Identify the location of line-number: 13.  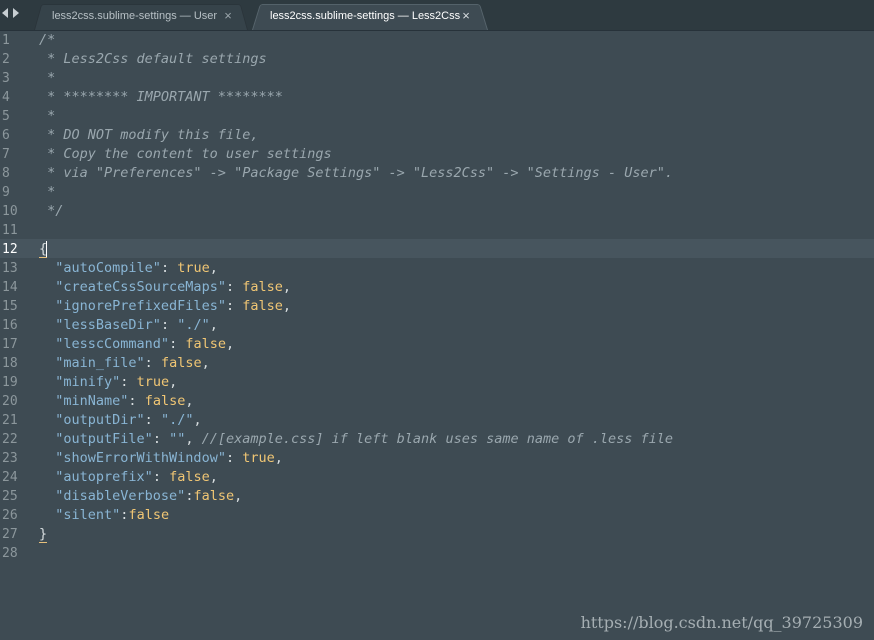
(10, 268).